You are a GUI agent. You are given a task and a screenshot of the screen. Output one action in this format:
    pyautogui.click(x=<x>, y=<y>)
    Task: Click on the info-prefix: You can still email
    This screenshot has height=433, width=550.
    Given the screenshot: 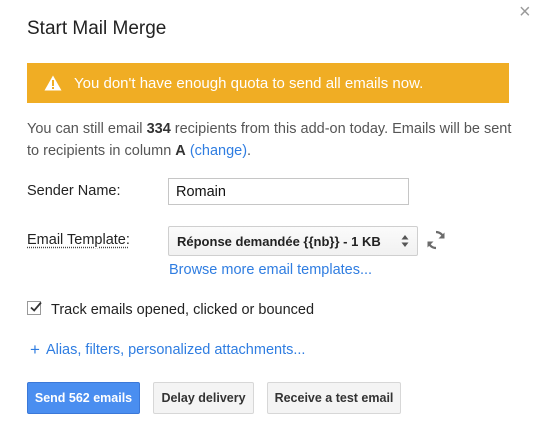 What is the action you would take?
    pyautogui.click(x=87, y=129)
    